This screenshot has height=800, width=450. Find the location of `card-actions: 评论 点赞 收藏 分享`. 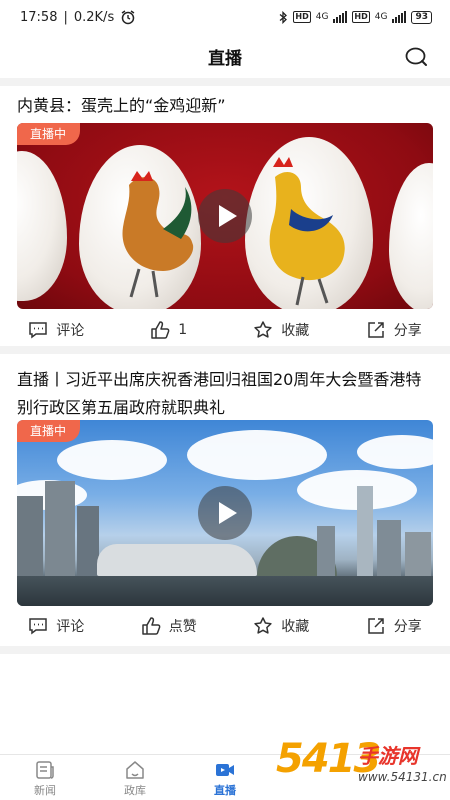

card-actions: 评论 点赞 收藏 分享 is located at coordinates (225, 626).